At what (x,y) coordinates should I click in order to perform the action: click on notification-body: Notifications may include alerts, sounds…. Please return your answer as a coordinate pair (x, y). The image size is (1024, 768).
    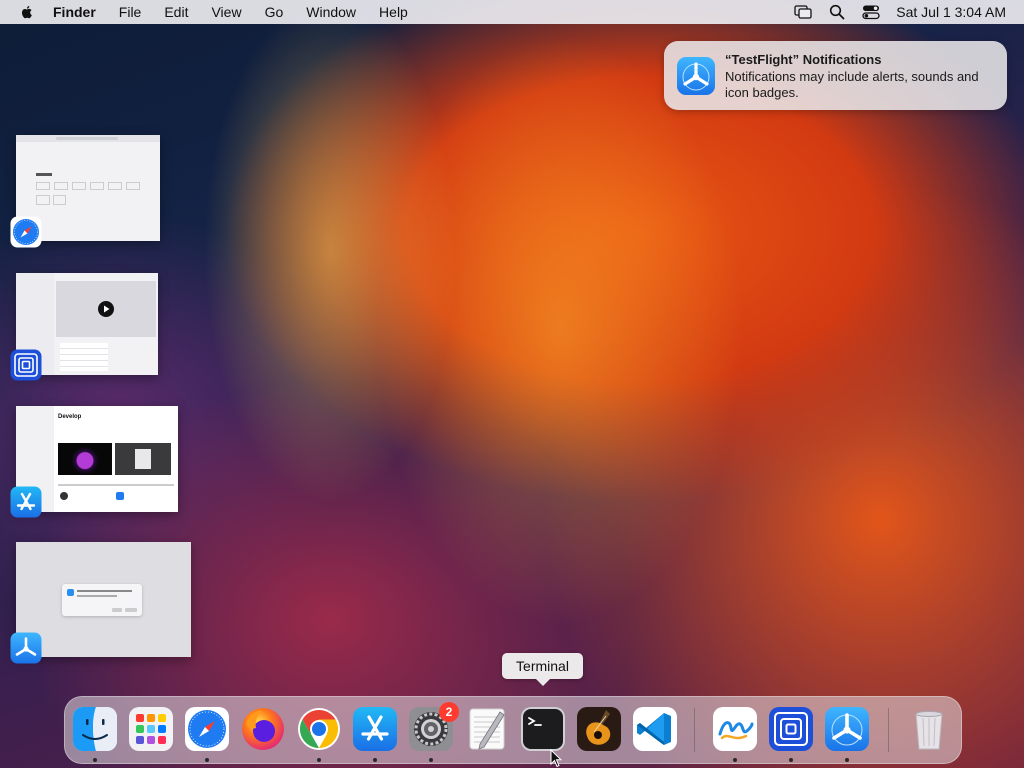
    Looking at the image, I should click on (852, 84).